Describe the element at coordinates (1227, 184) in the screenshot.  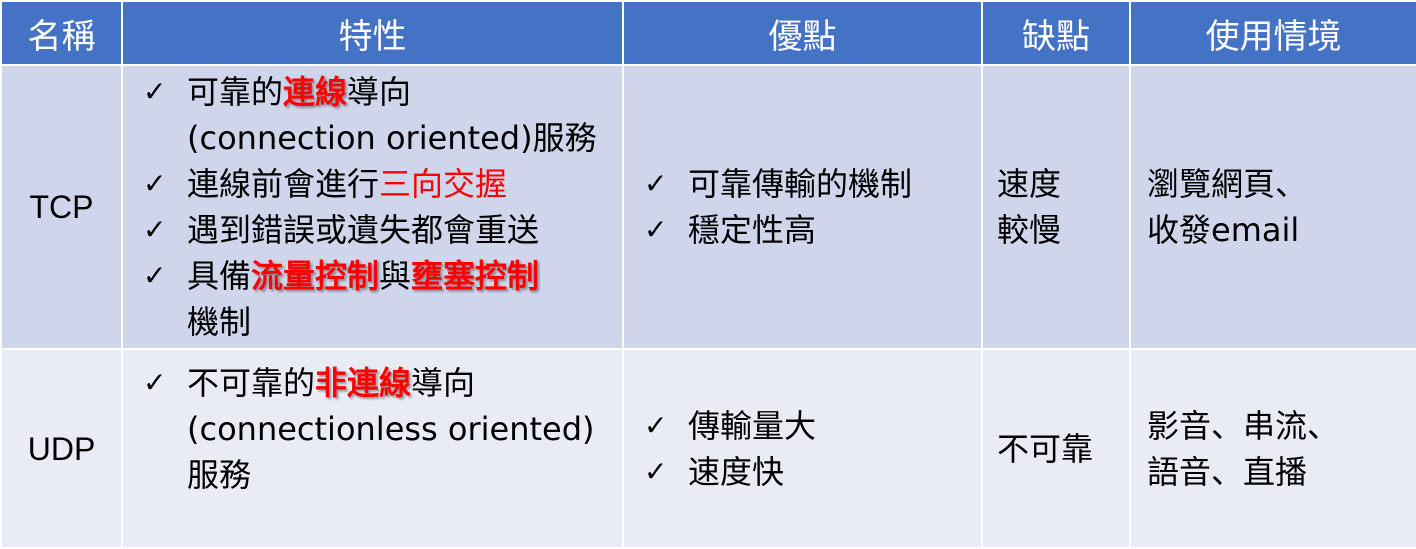
I see `use-case-text: 瀏覽網頁、` at that location.